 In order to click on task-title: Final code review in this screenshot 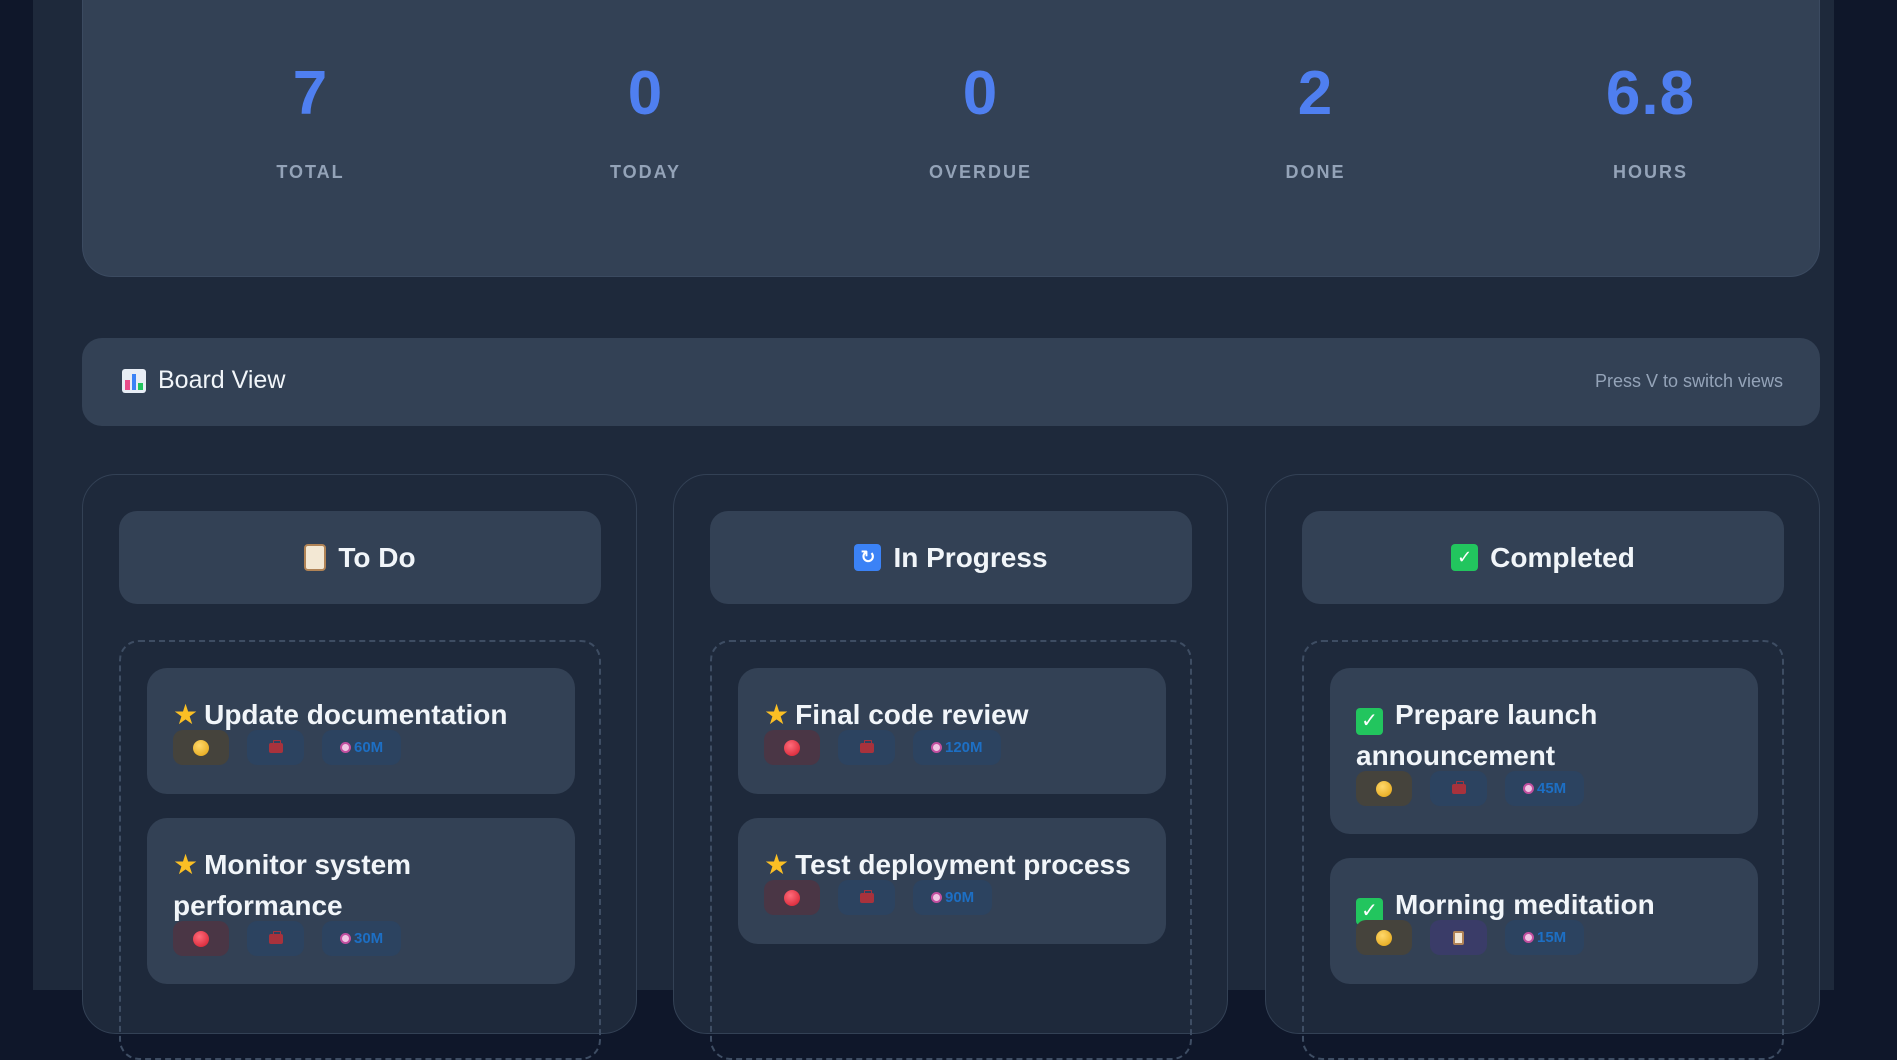, I will do `click(912, 714)`.